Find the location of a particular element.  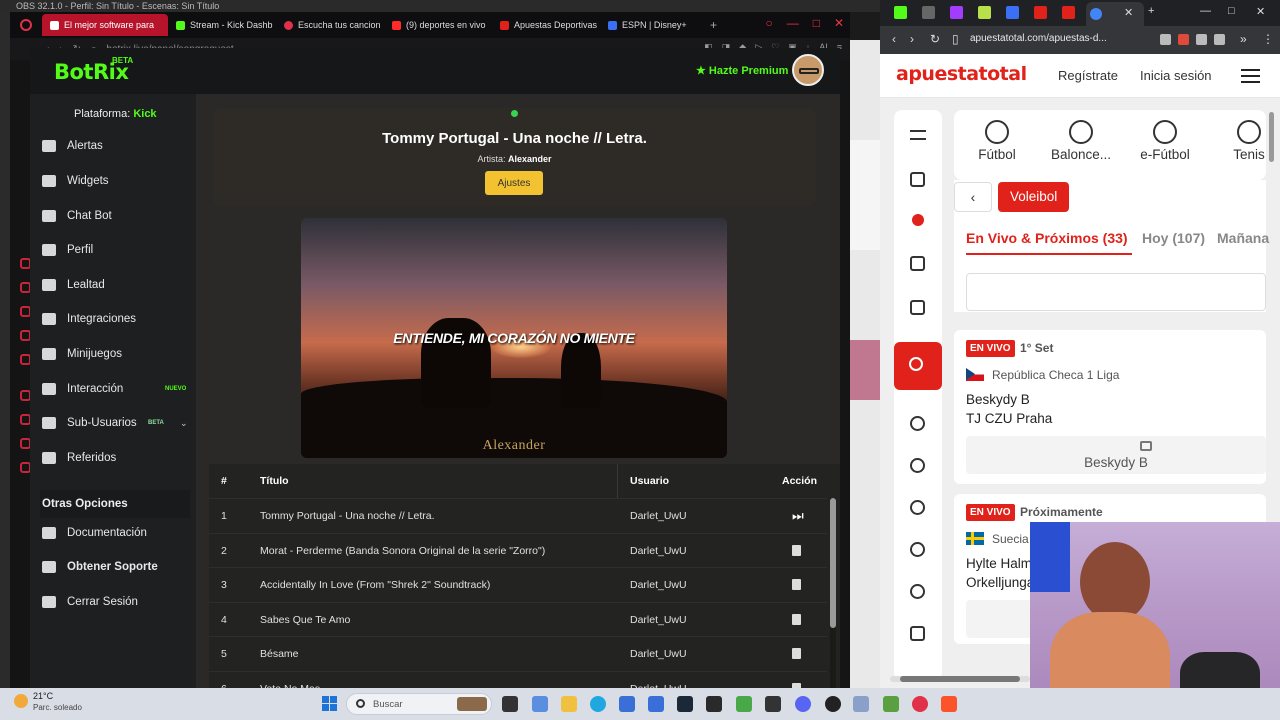

overflow-icon: » is located at coordinates (1243, 39).